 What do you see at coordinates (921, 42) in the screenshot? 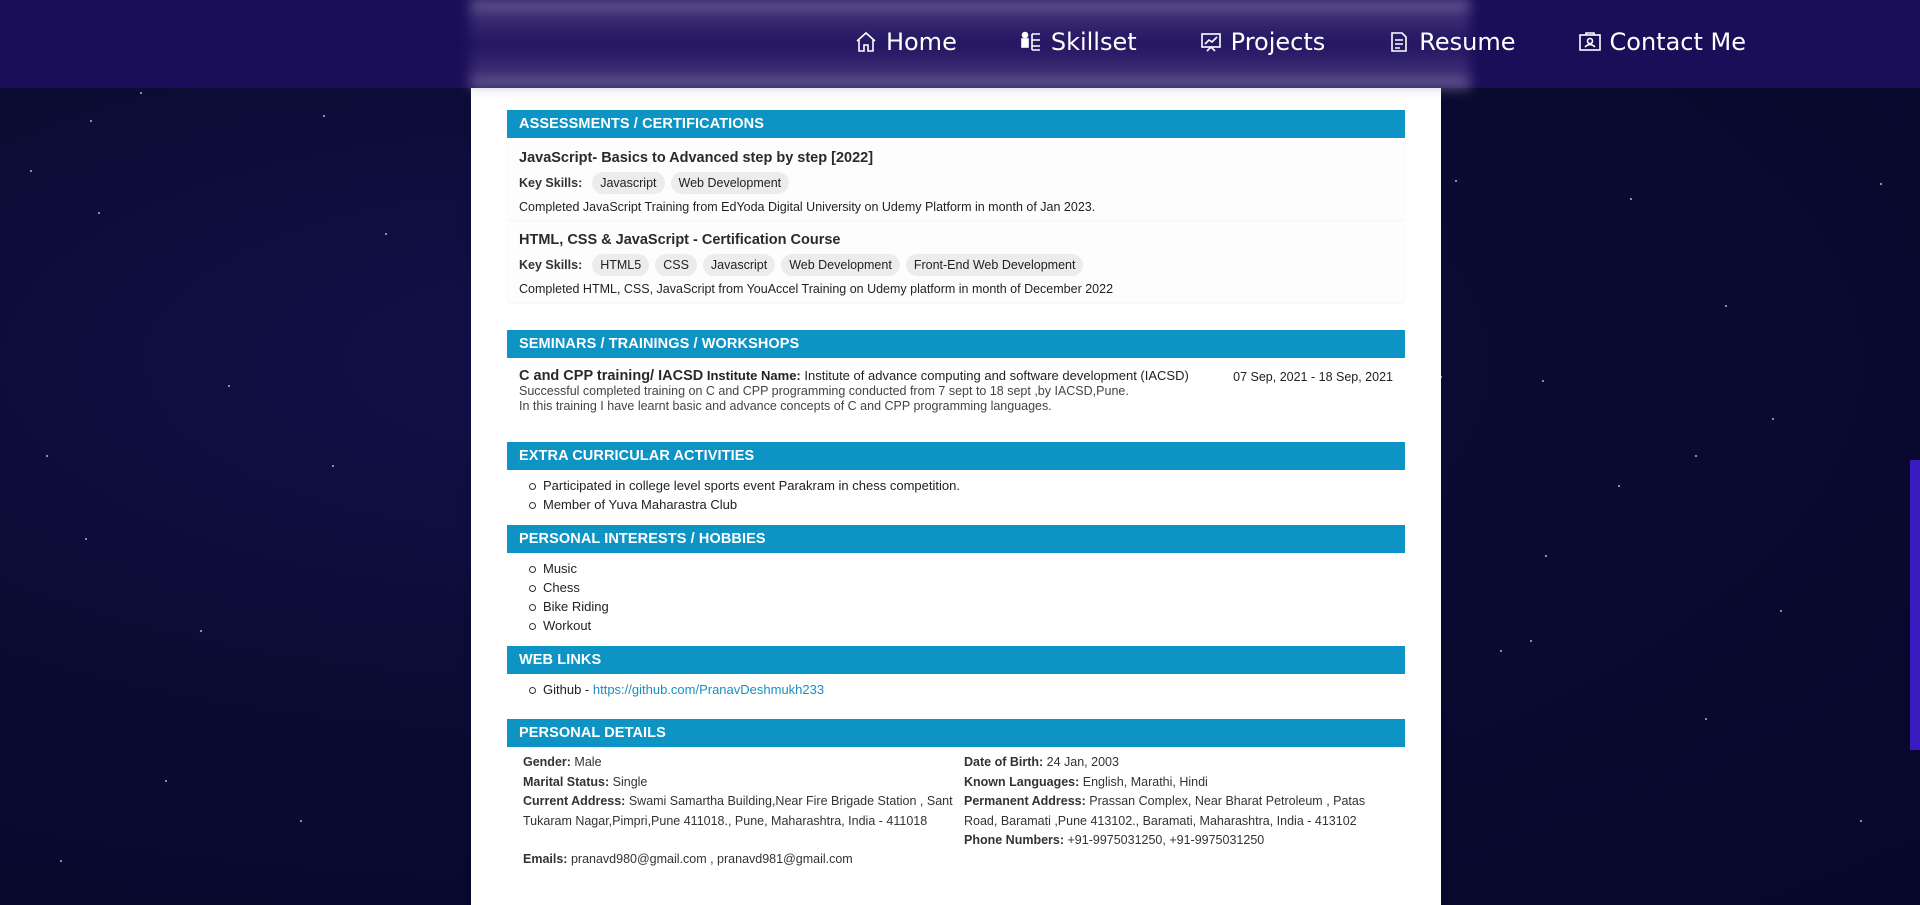
I see `nav-home-label: Home` at bounding box center [921, 42].